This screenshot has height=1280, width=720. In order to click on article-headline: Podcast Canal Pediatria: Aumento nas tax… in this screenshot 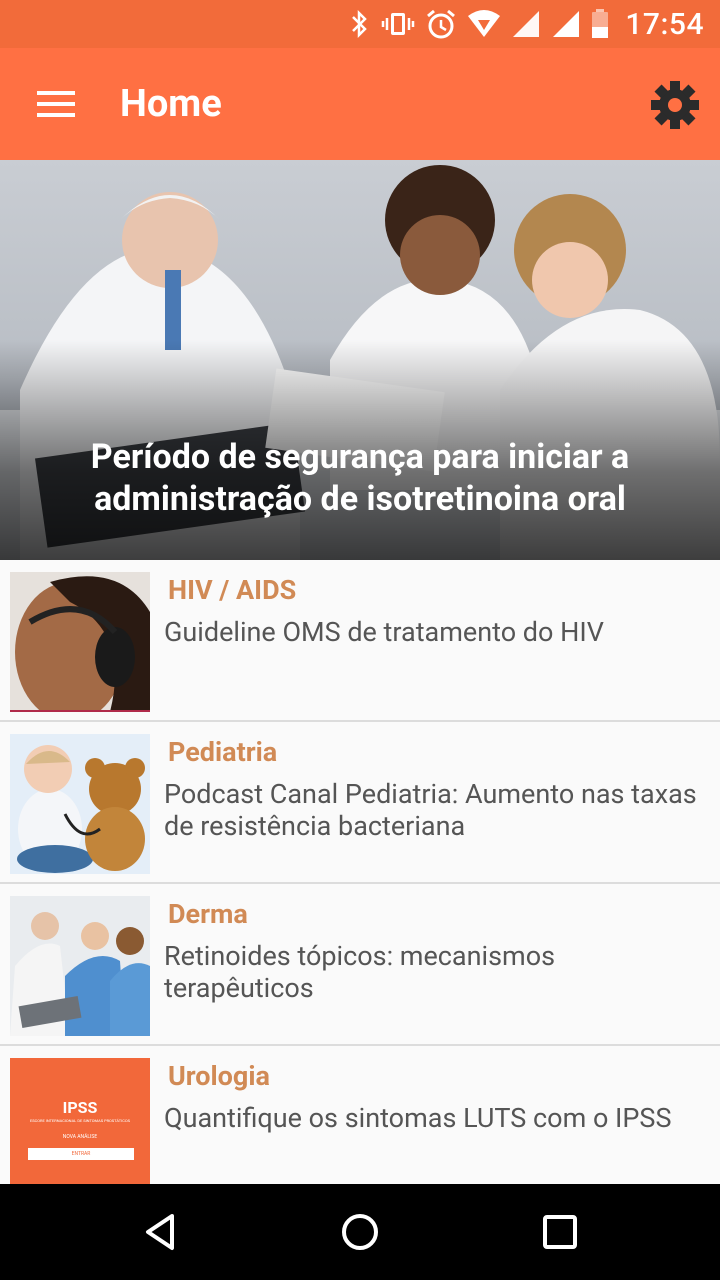, I will do `click(430, 810)`.